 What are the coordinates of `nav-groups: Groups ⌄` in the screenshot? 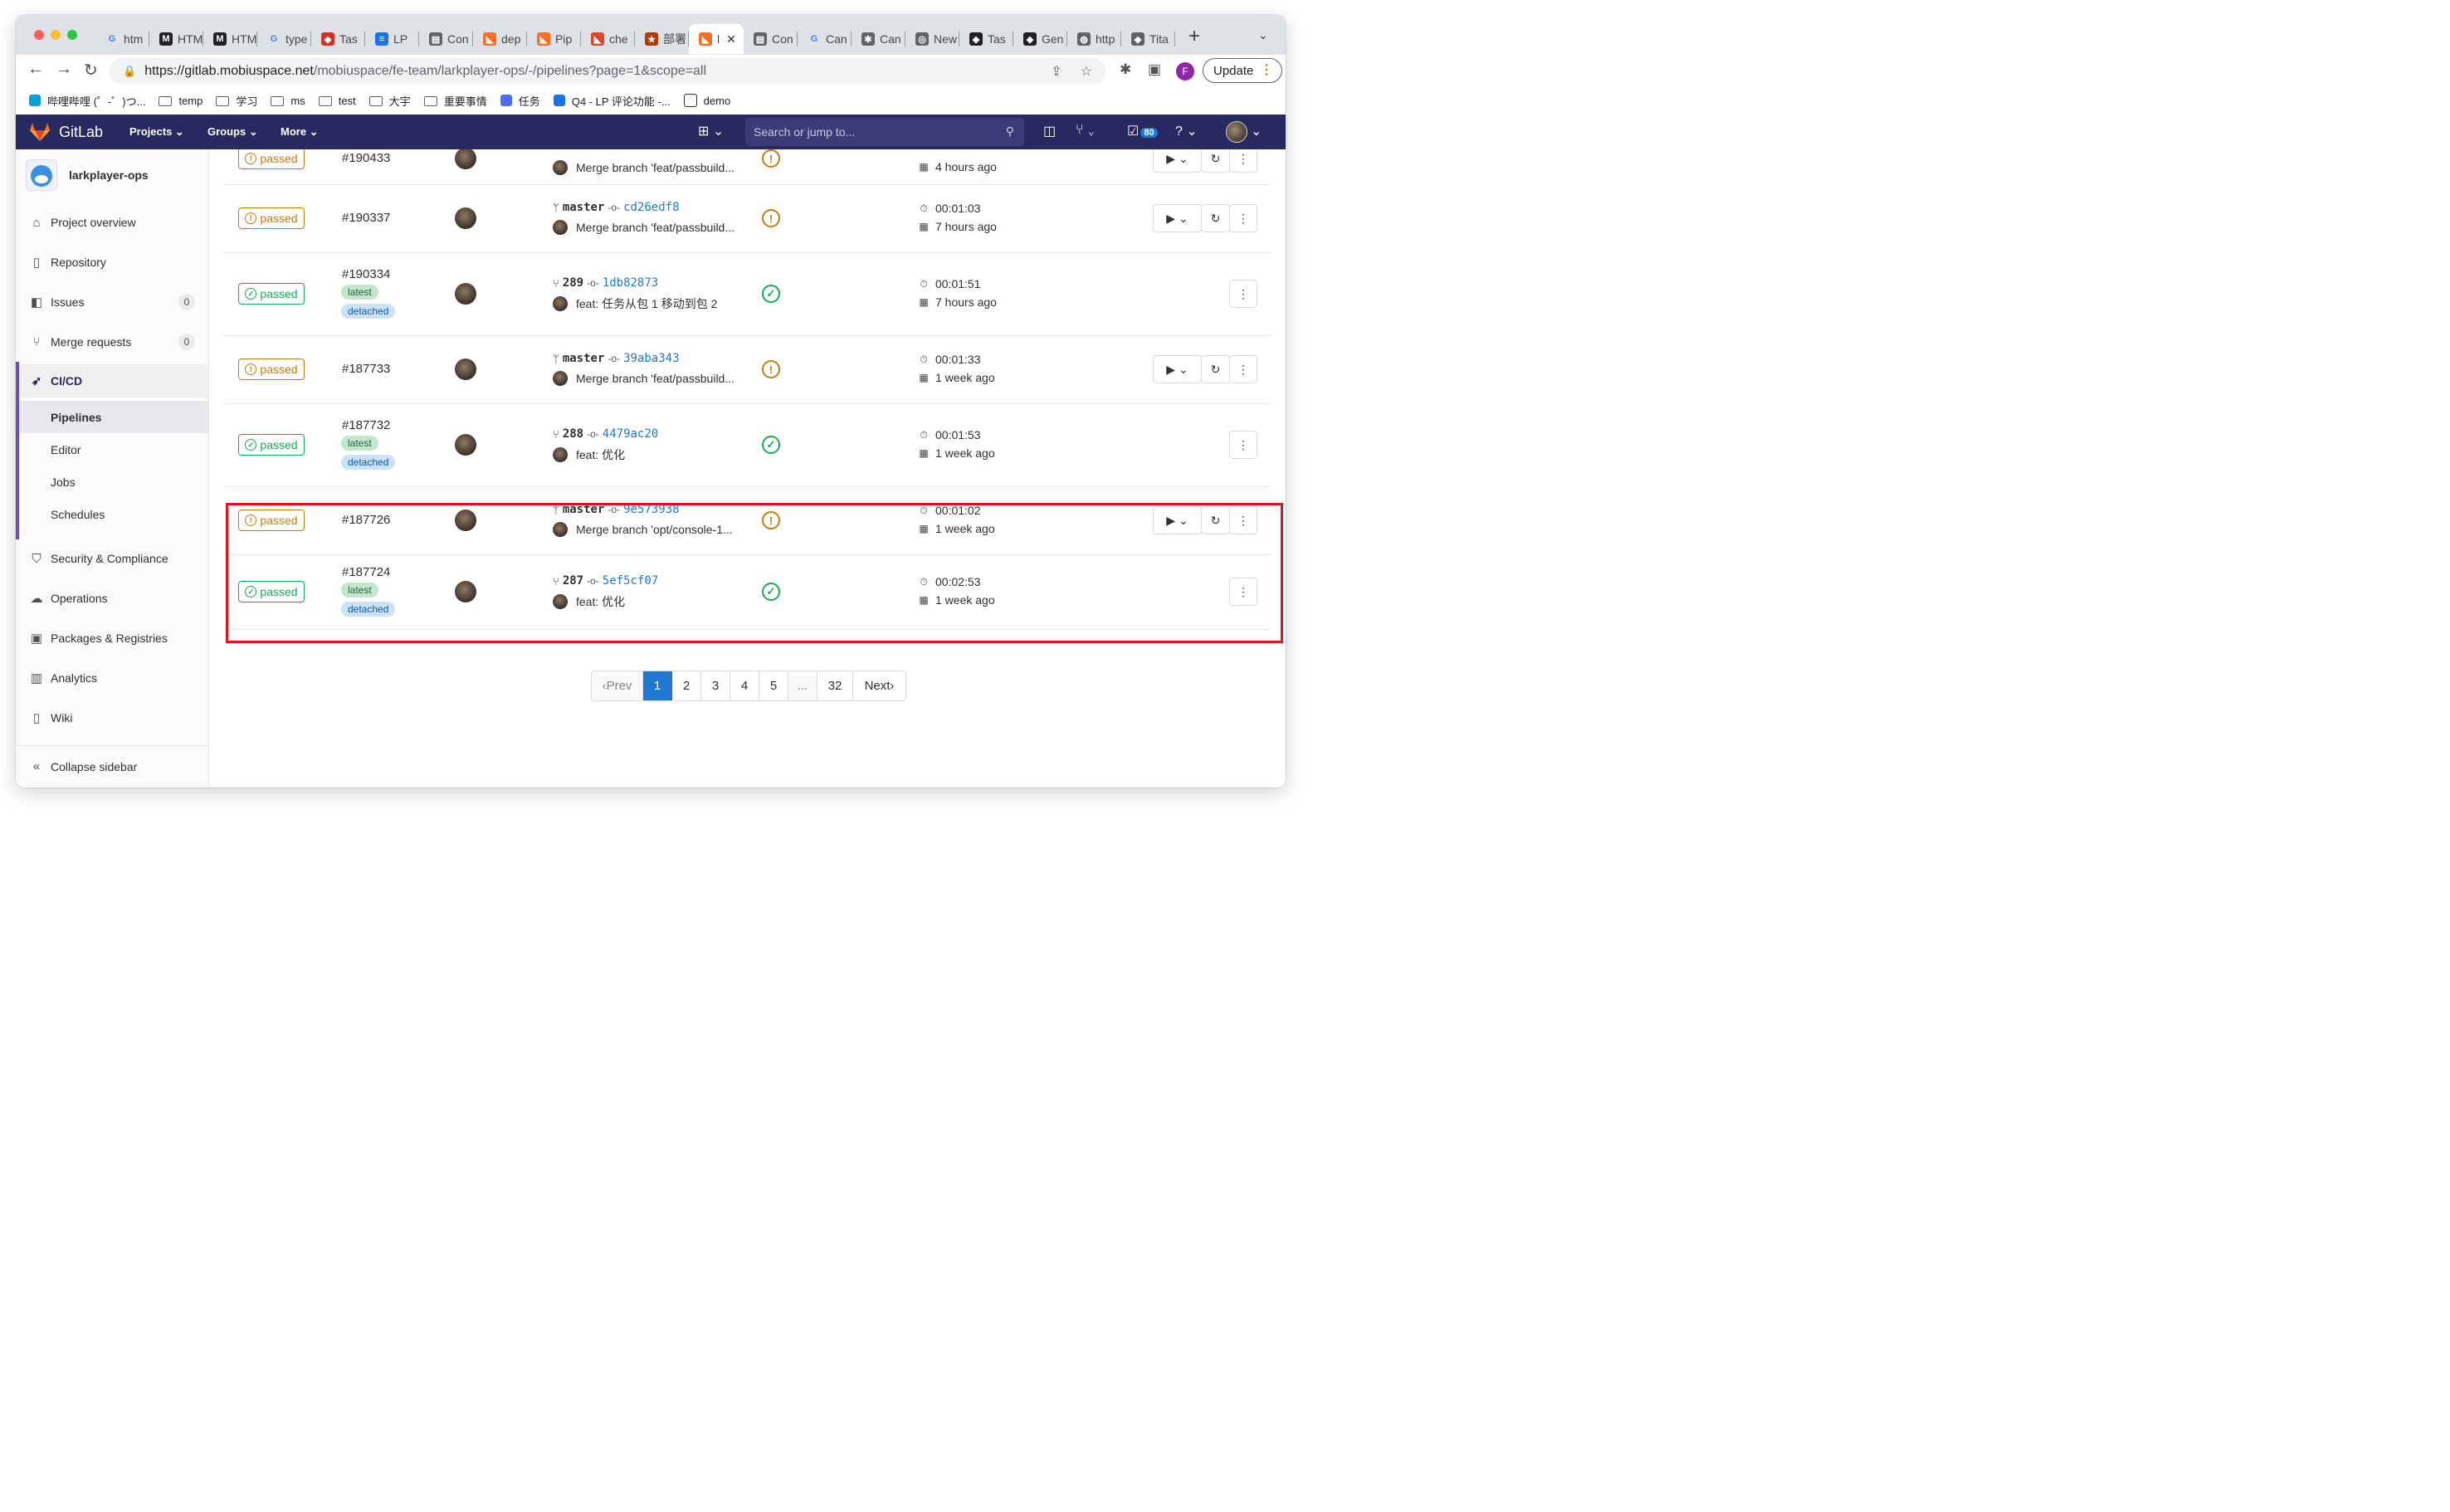 It's located at (233, 132).